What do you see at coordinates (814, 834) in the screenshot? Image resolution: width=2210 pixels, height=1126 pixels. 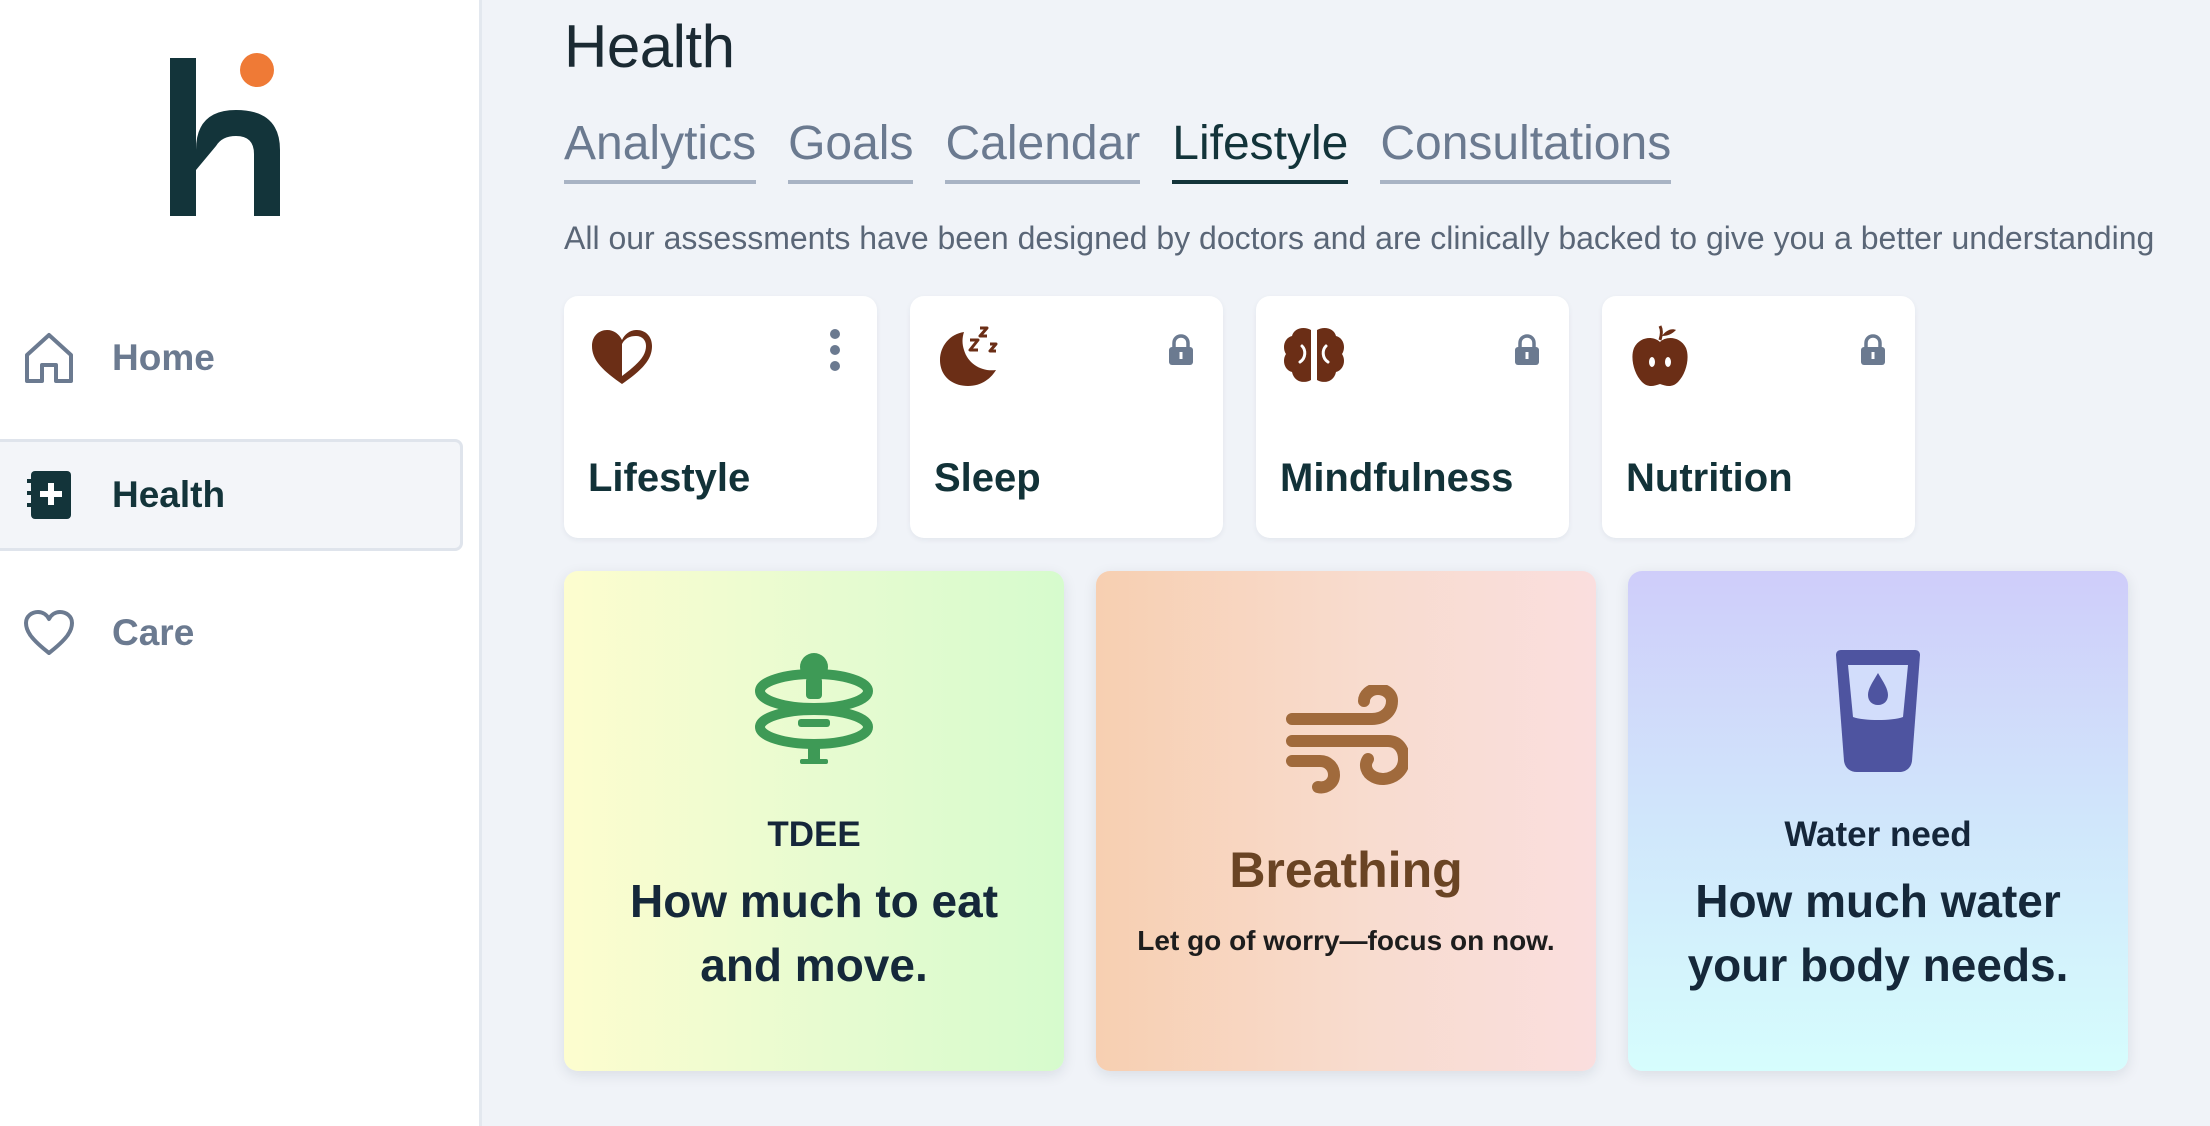 I see `assessment-subtitle: TDEE` at bounding box center [814, 834].